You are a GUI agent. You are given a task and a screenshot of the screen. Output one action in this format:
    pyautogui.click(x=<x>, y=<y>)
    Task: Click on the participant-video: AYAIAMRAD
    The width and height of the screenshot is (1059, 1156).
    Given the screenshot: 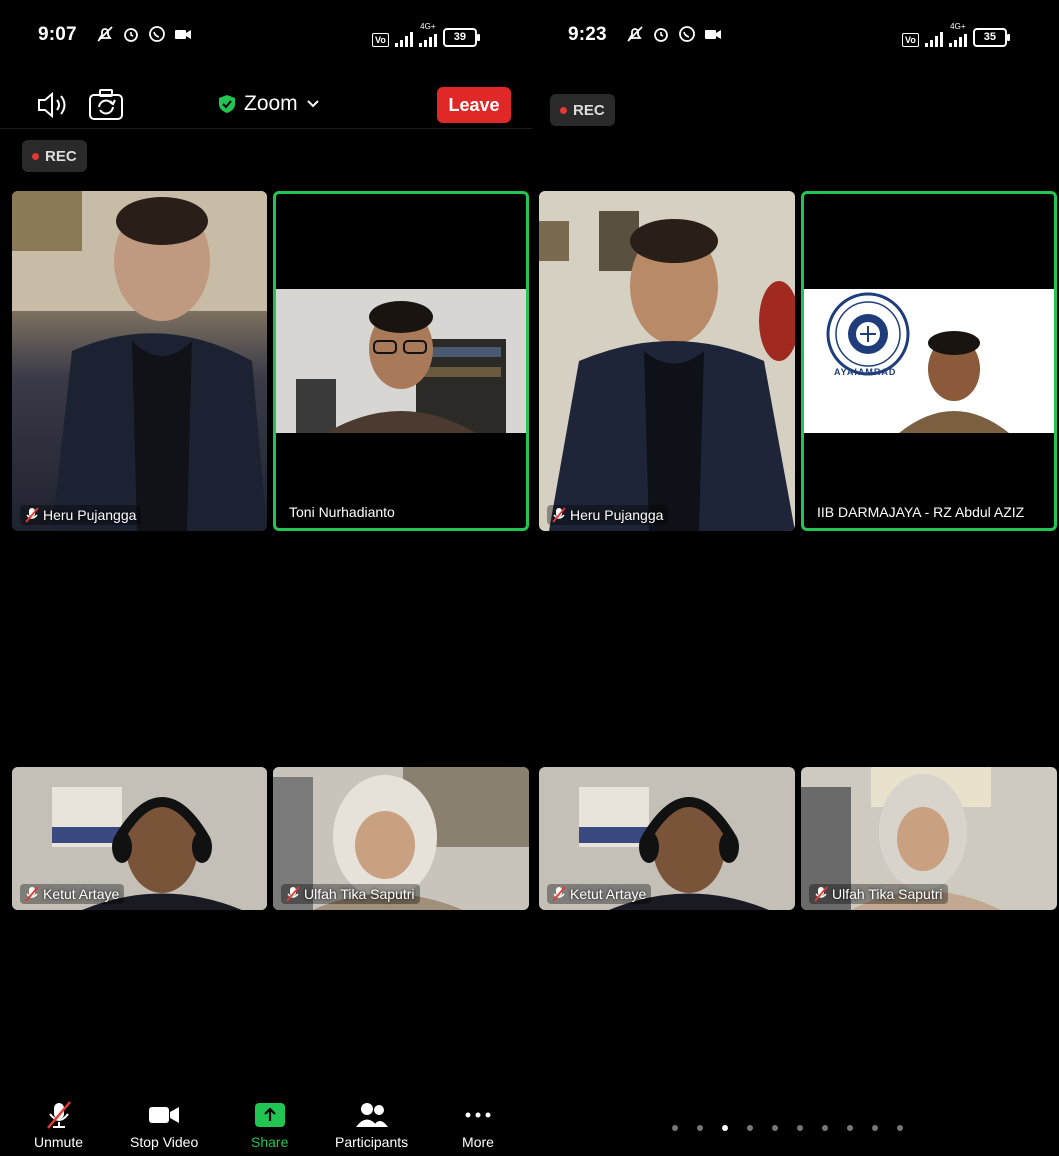 What is the action you would take?
    pyautogui.click(x=929, y=361)
    